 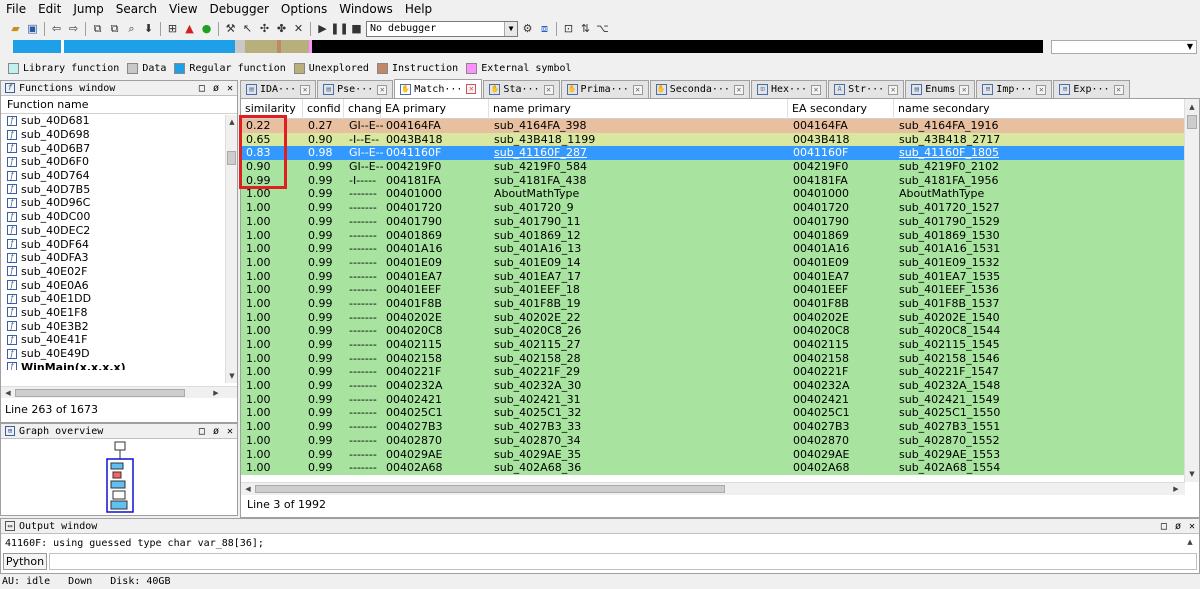 What do you see at coordinates (339, 28) in the screenshot?
I see `pause-icon: ❚❚` at bounding box center [339, 28].